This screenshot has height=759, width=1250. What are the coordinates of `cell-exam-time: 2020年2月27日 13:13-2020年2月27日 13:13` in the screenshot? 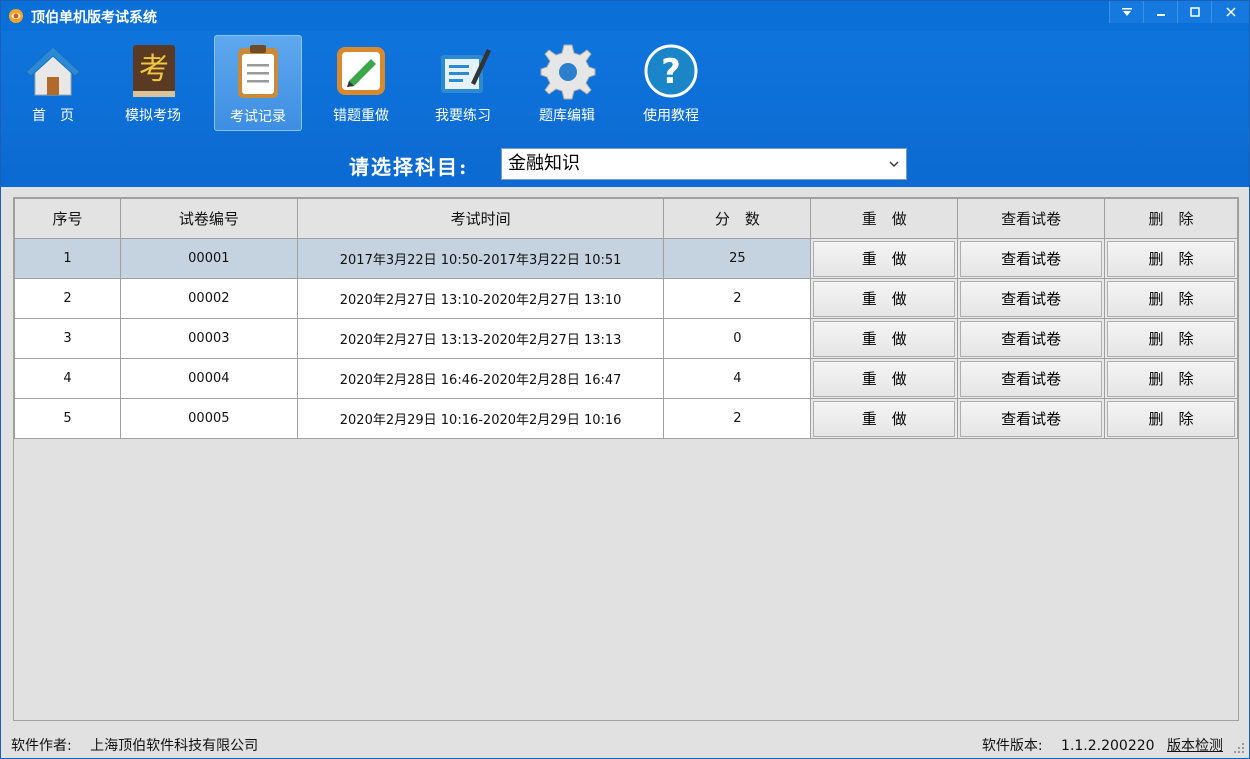 It's located at (480, 338).